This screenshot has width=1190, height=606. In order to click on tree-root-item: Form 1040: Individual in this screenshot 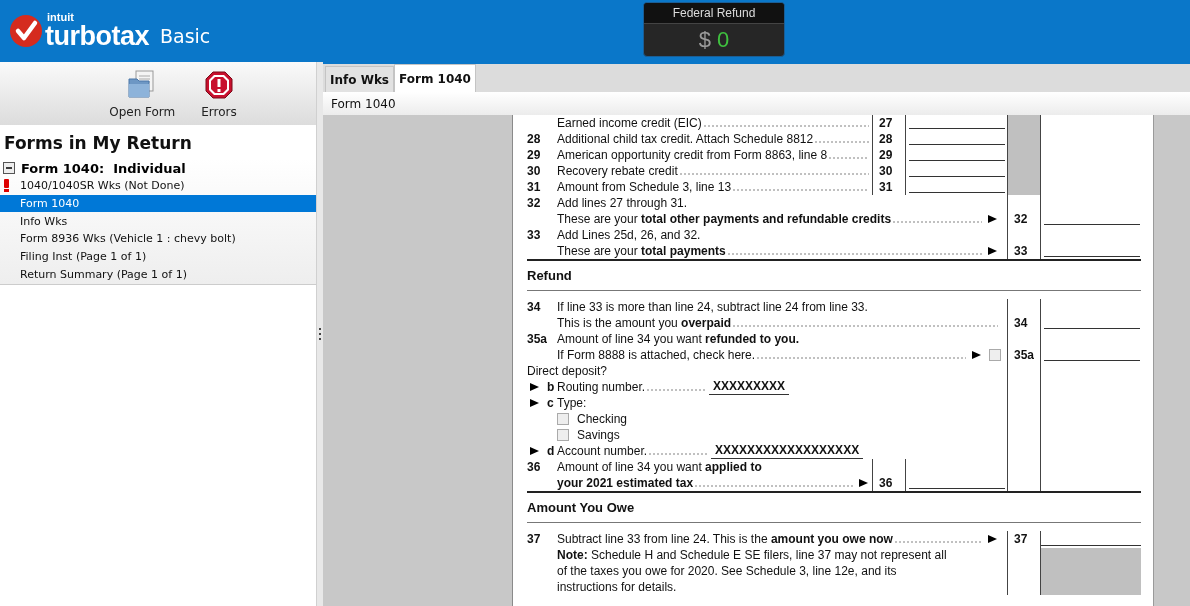, I will do `click(158, 168)`.